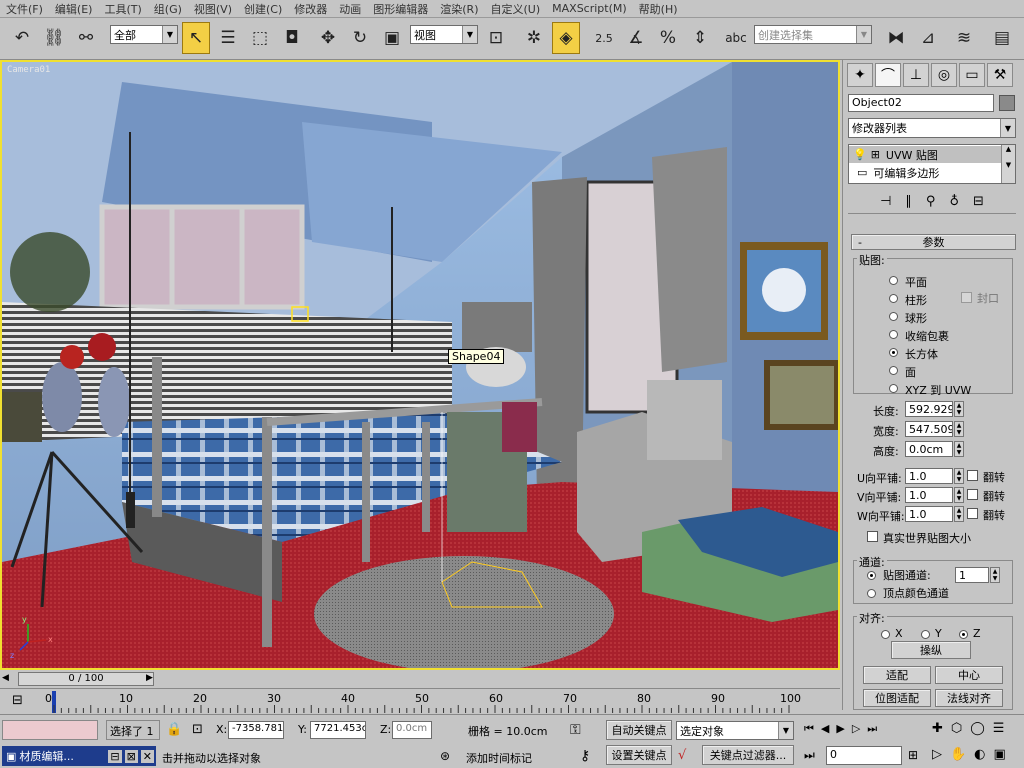 Image resolution: width=1024 pixels, height=768 pixels. Describe the element at coordinates (1007, 103) in the screenshot. I see `object-color-swatch` at that location.